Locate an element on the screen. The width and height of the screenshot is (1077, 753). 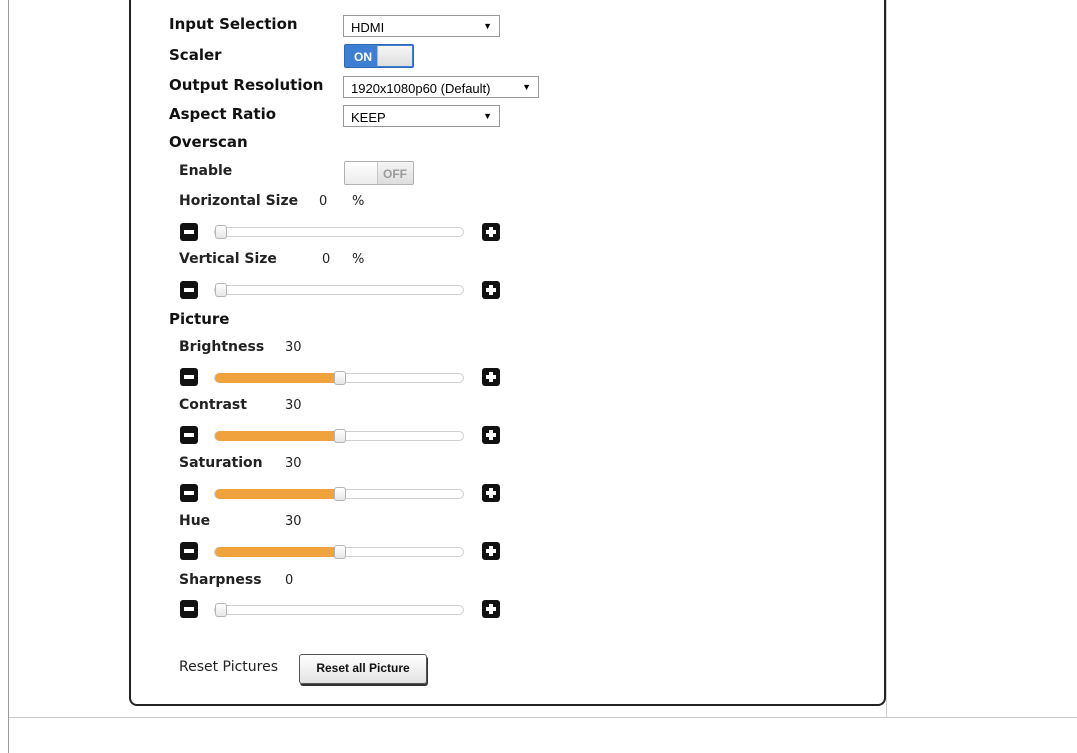
sharpness-slider is located at coordinates (339, 610).